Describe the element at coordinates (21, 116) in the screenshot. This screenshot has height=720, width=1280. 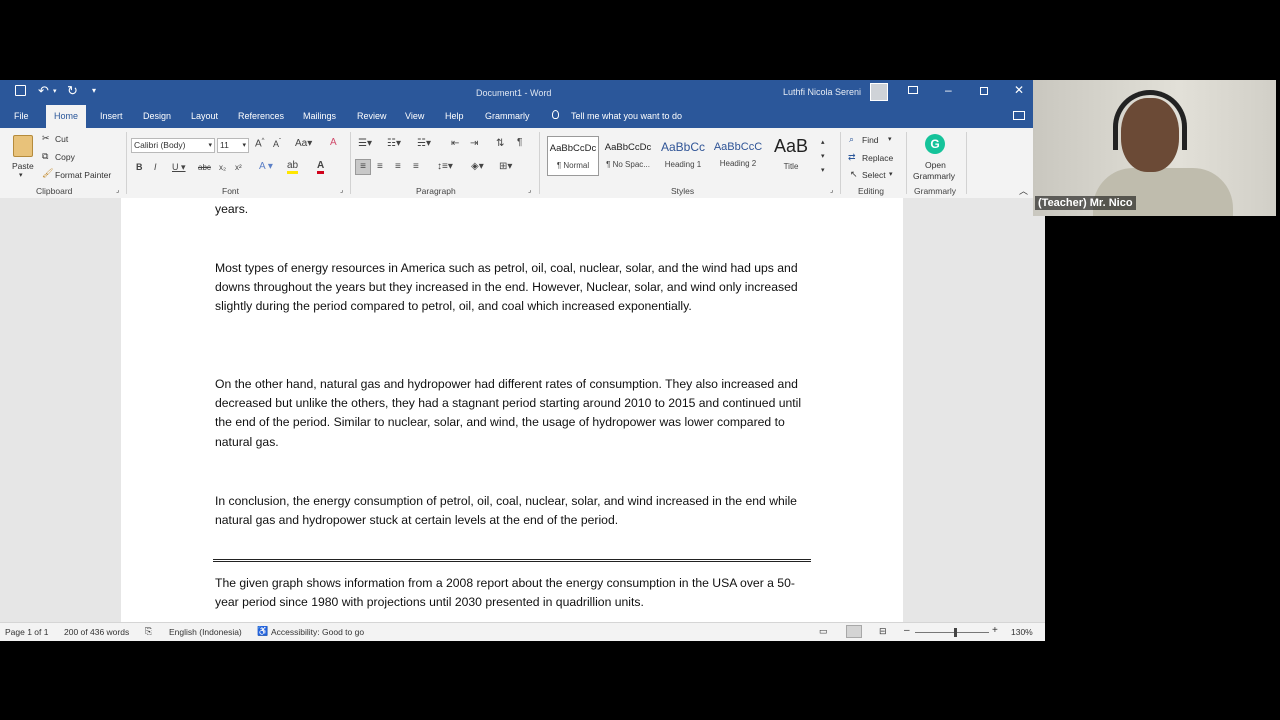
I see `tab-file: File` at that location.